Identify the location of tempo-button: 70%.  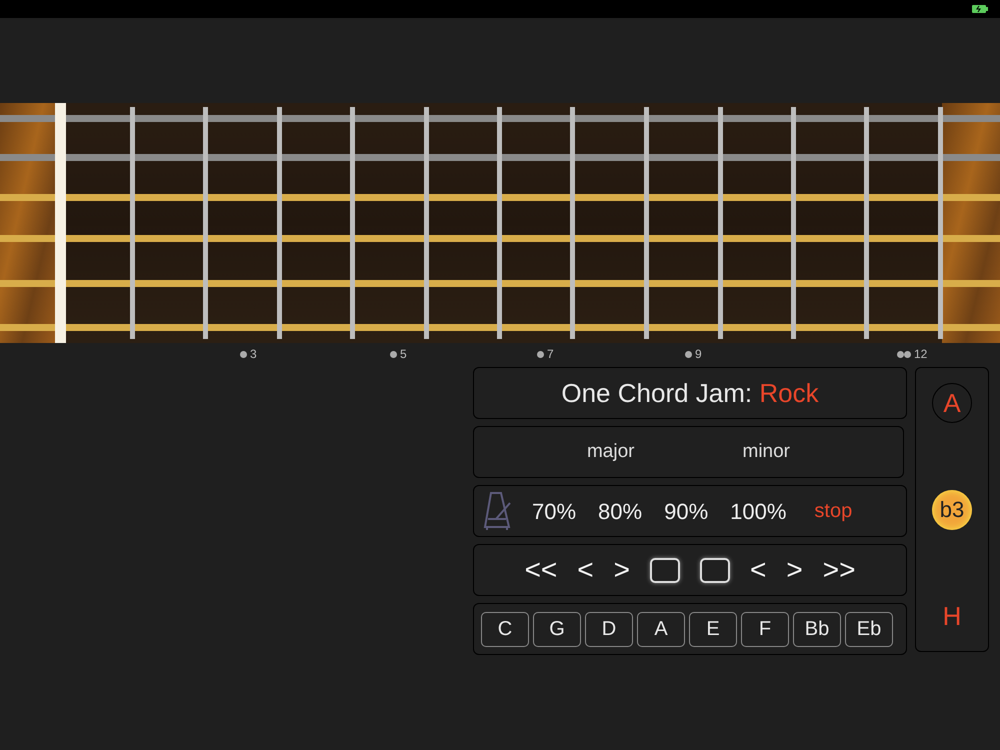
(554, 511).